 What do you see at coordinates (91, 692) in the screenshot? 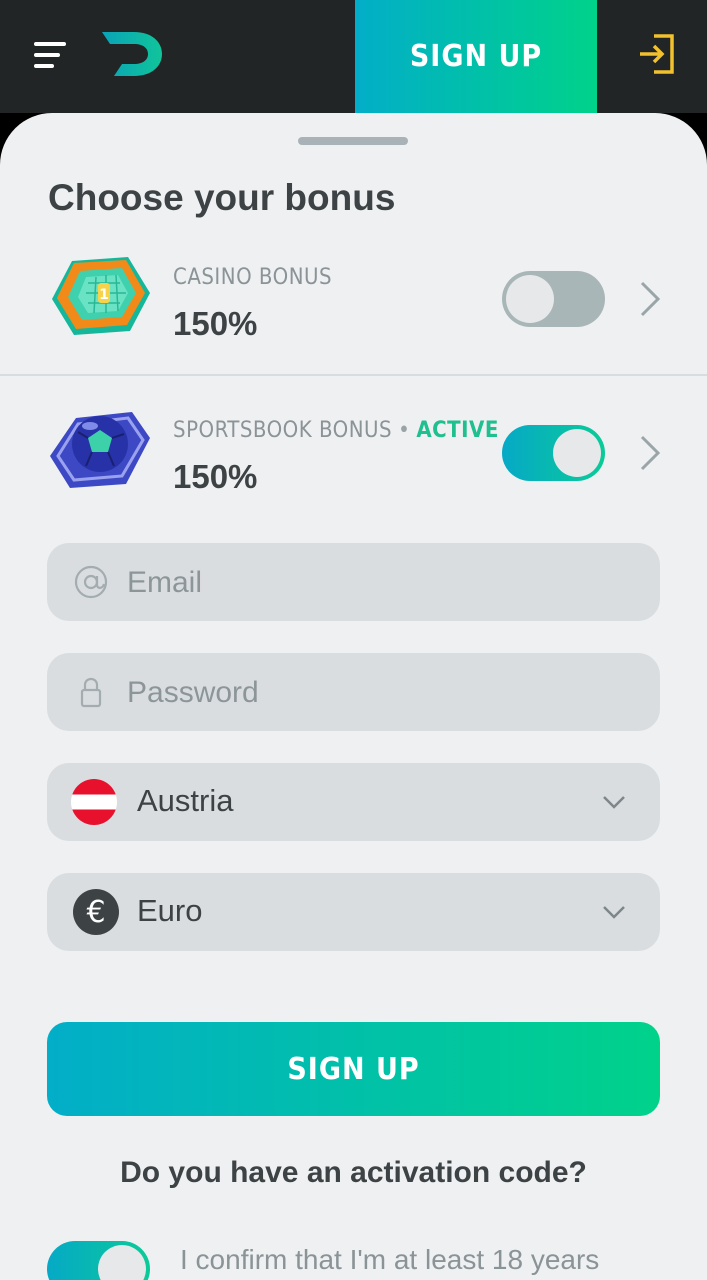
I see `lock-icon` at bounding box center [91, 692].